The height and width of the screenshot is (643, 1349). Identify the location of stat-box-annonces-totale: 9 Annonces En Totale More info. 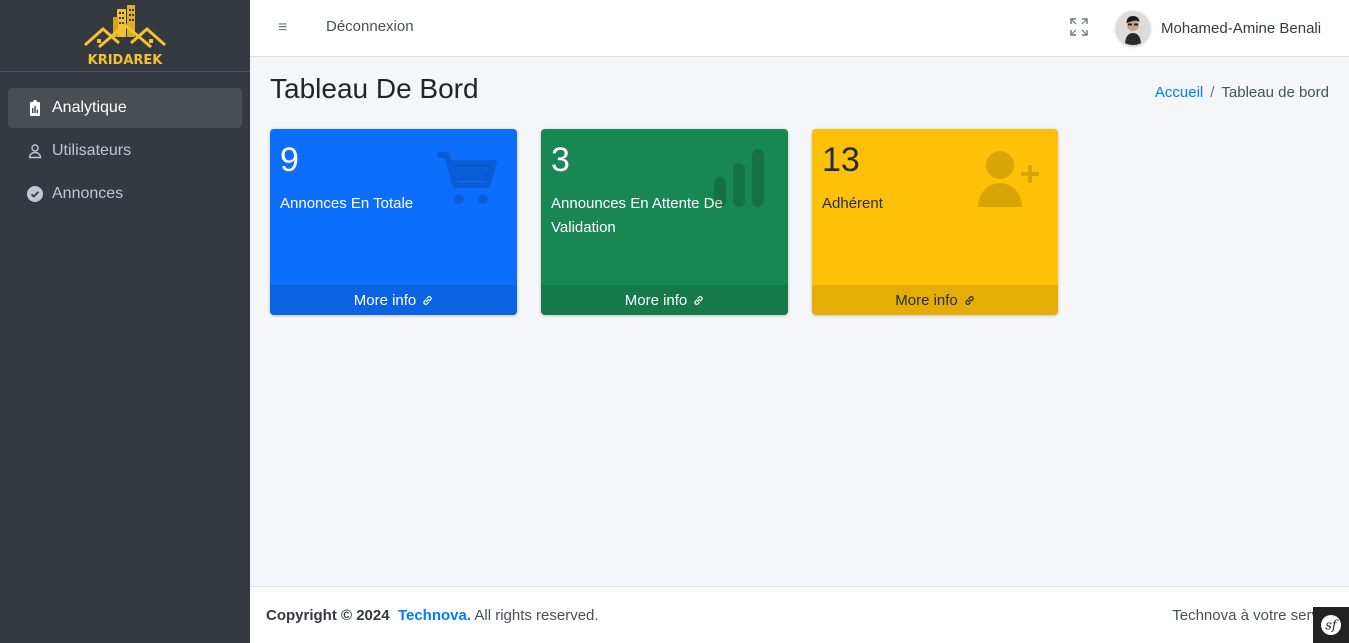
(393, 222).